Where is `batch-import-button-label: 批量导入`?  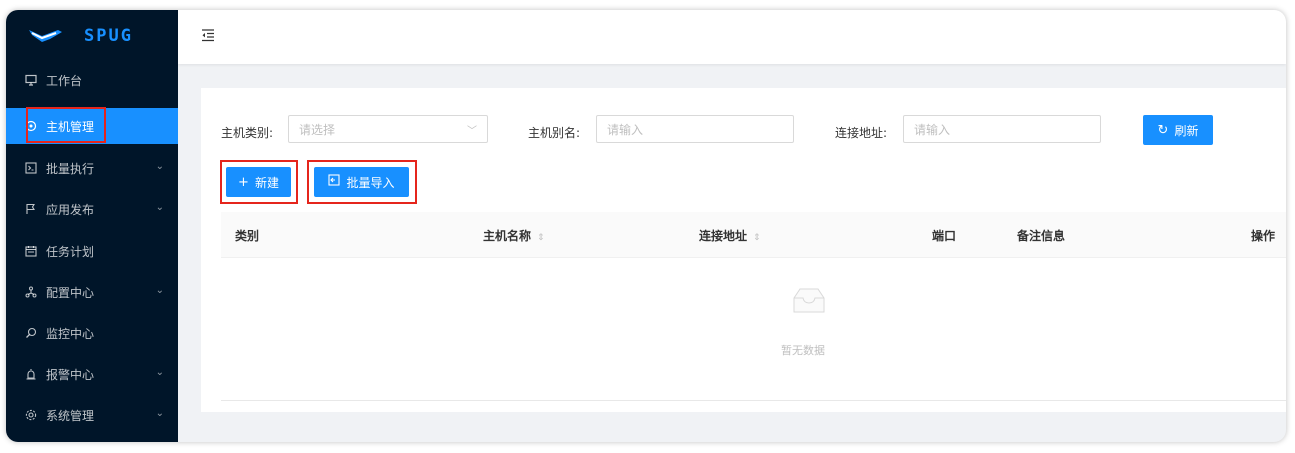
batch-import-button-label: 批量导入 is located at coordinates (370, 182).